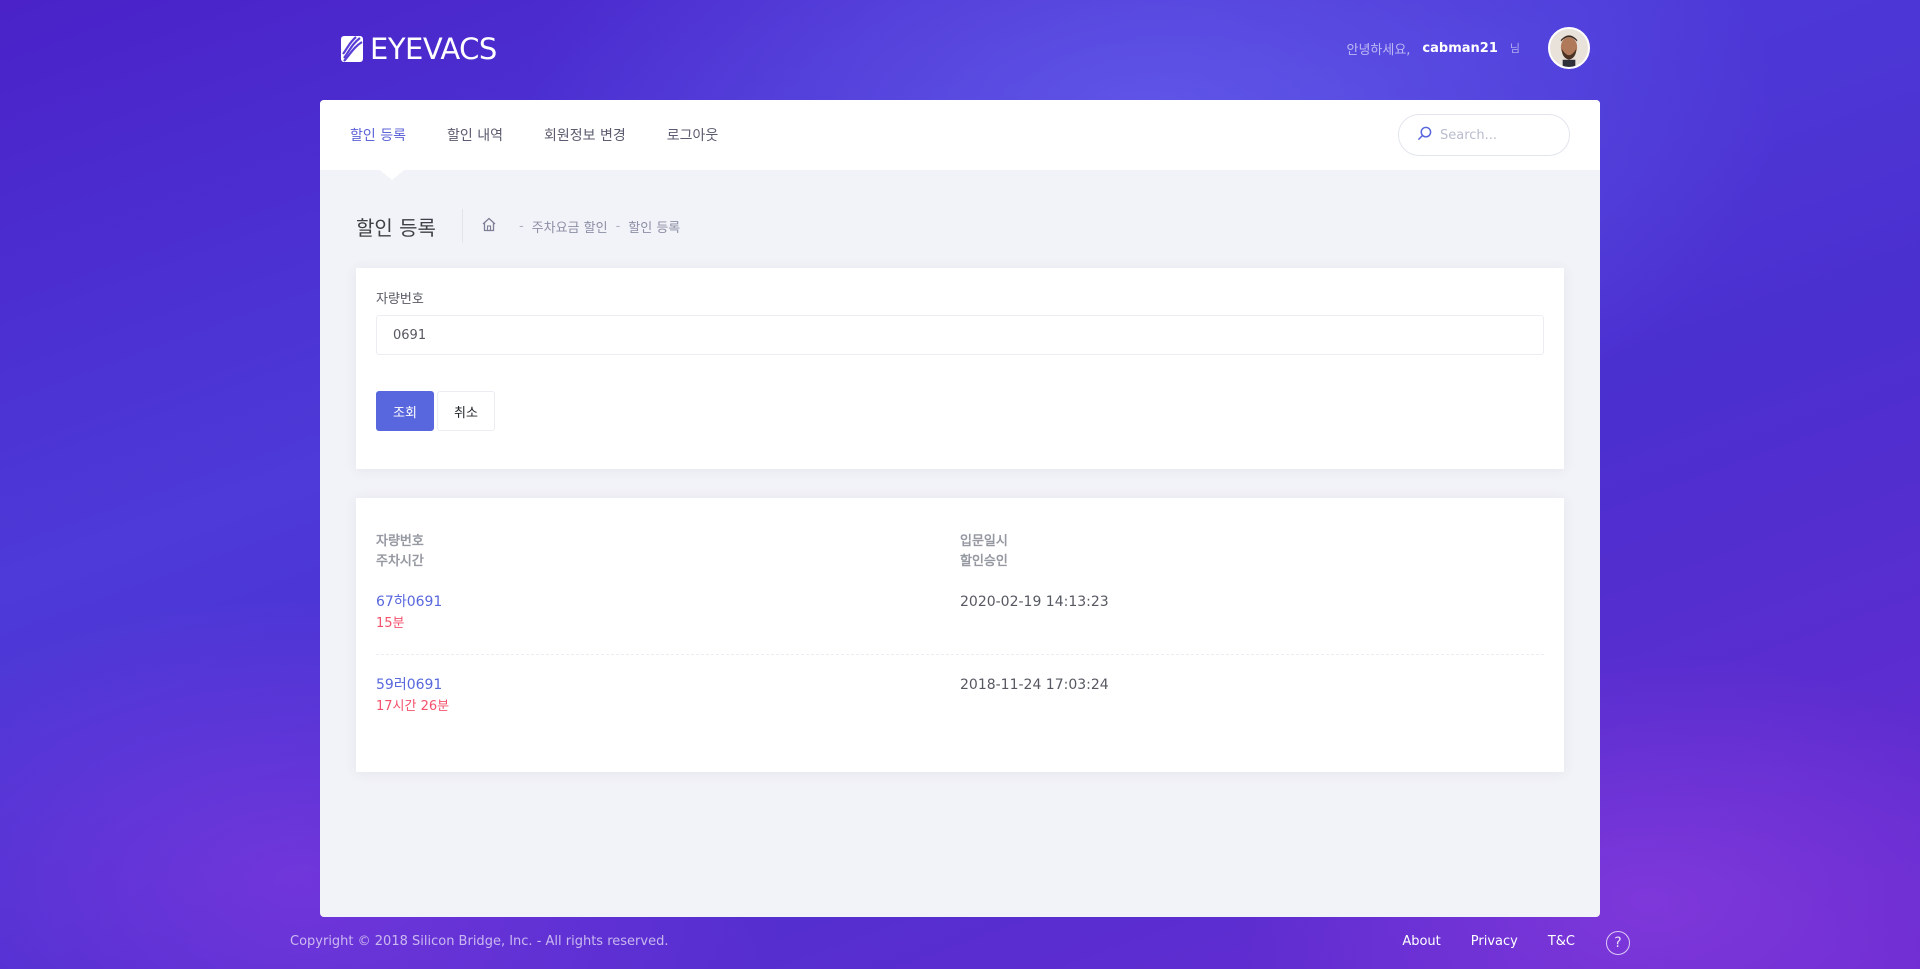 This screenshot has height=969, width=1920. What do you see at coordinates (400, 299) in the screenshot?
I see `plate-number-label: 자량번호` at bounding box center [400, 299].